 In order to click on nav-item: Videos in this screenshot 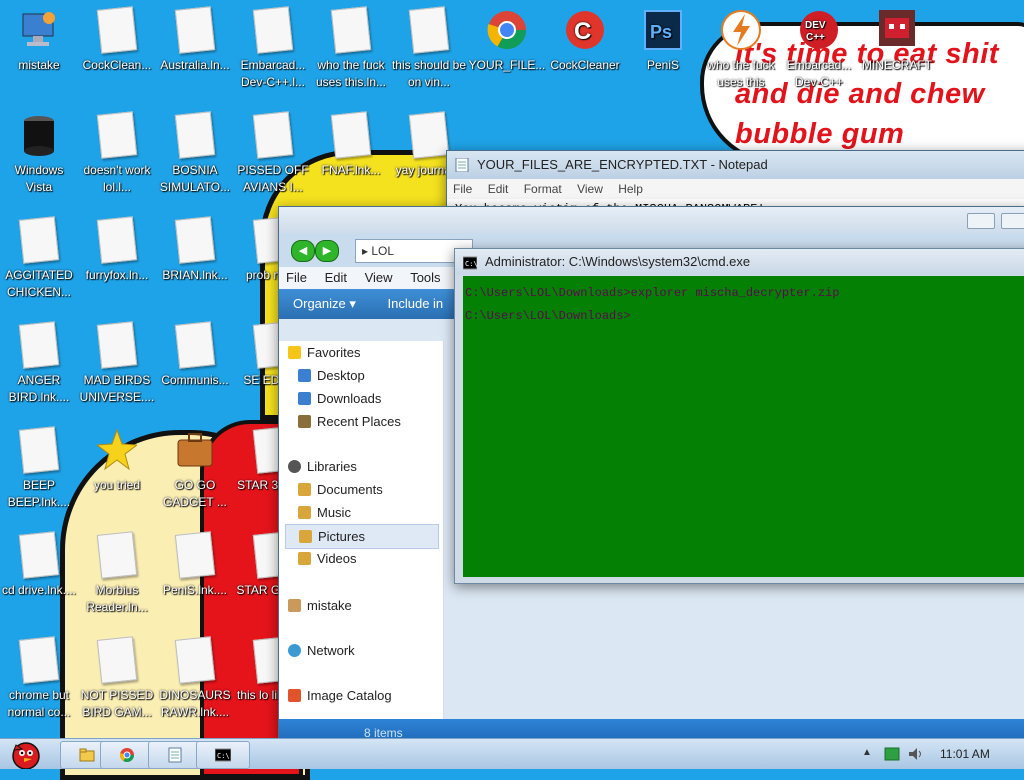, I will do `click(362, 558)`.